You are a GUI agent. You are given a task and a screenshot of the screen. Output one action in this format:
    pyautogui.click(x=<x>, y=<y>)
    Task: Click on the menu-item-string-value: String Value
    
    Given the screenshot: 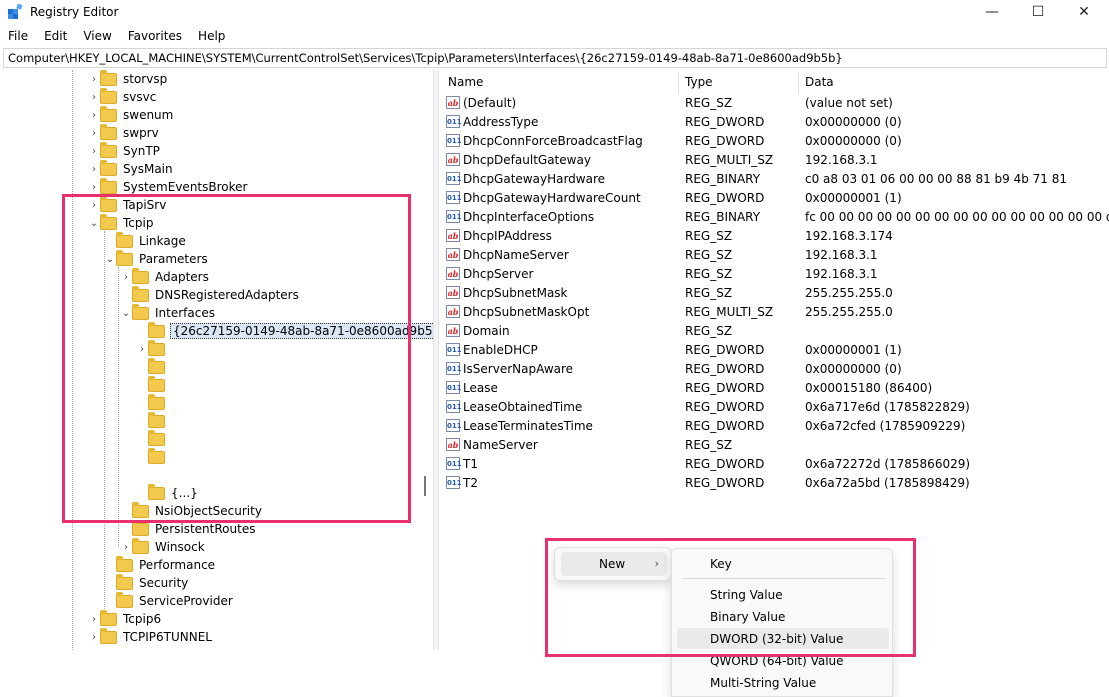 What is the action you would take?
    pyautogui.click(x=783, y=594)
    